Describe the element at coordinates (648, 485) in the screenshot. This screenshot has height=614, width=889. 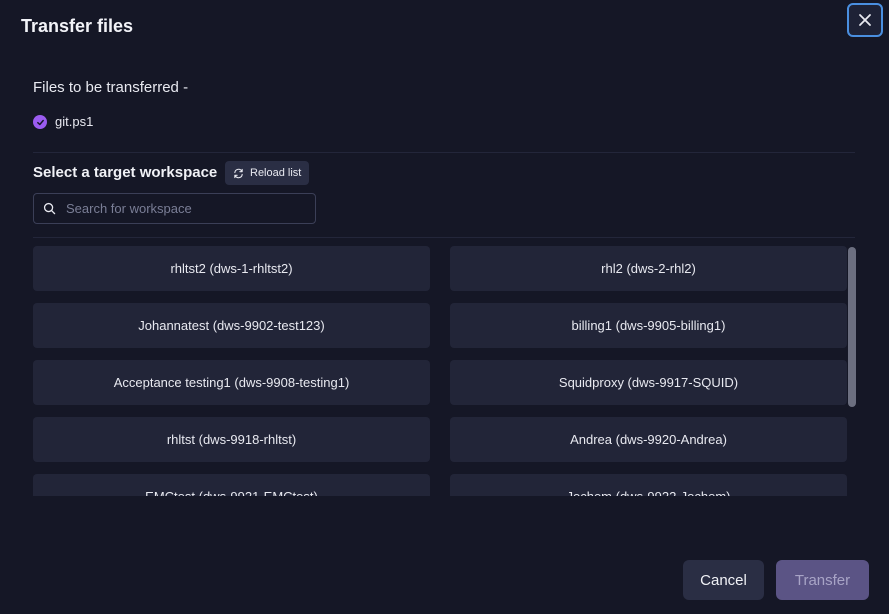
I see `workspace-tile: Jochem (dws-9922-Jochem)` at that location.